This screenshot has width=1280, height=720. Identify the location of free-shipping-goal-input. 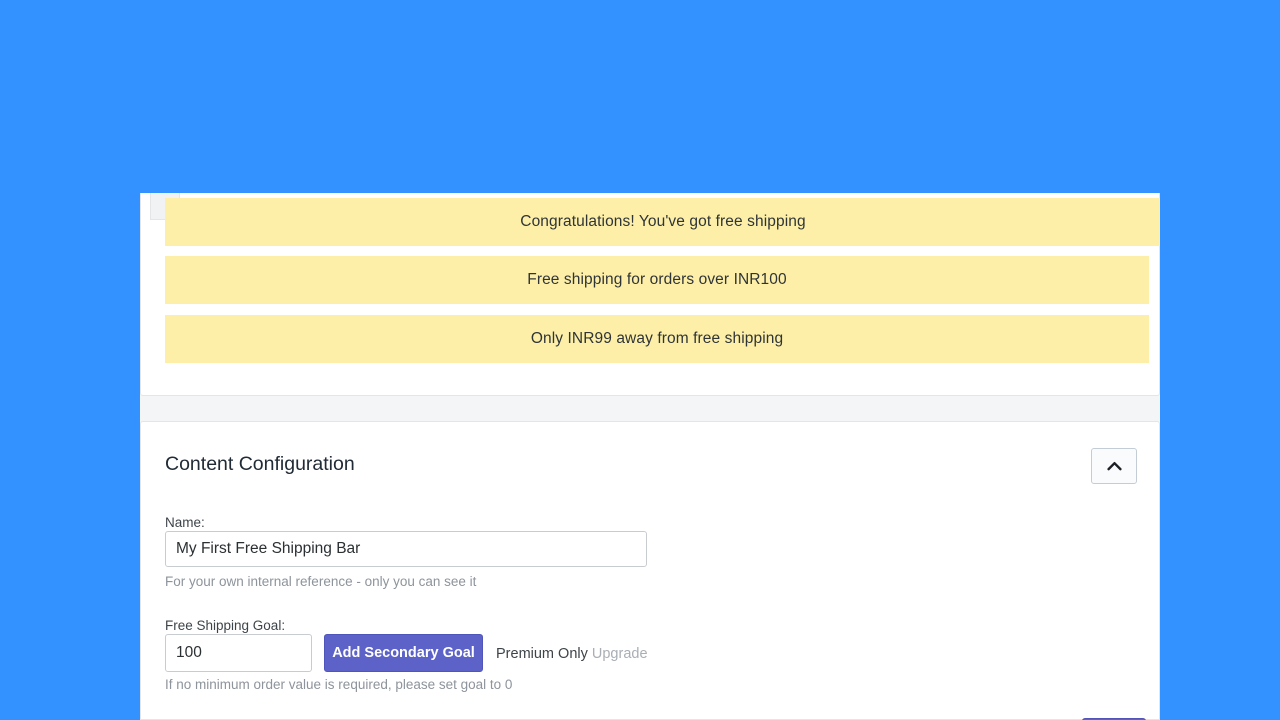
(238, 653).